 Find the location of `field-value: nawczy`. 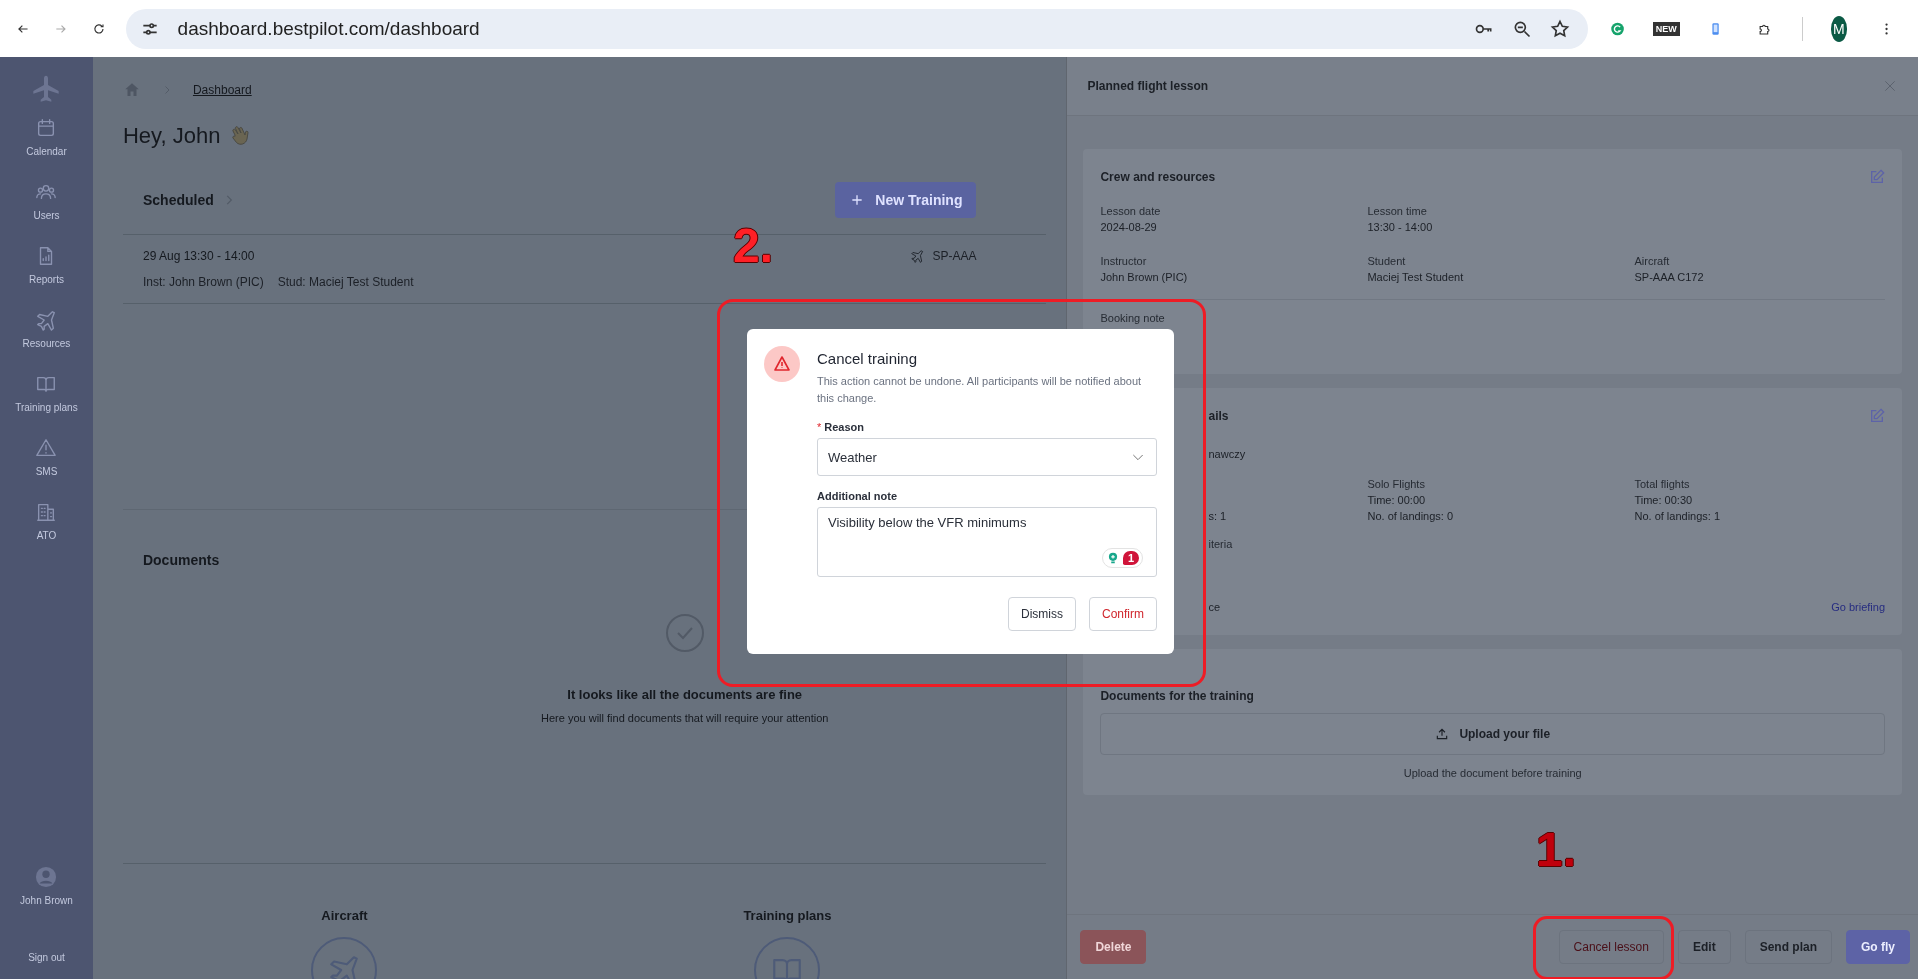

field-value: nawczy is located at coordinates (1227, 454).